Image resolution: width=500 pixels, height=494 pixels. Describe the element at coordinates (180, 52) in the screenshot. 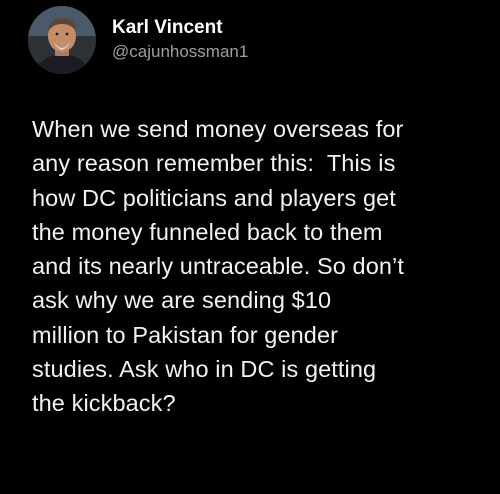

I see `user-handle: @cajunhossman1` at that location.